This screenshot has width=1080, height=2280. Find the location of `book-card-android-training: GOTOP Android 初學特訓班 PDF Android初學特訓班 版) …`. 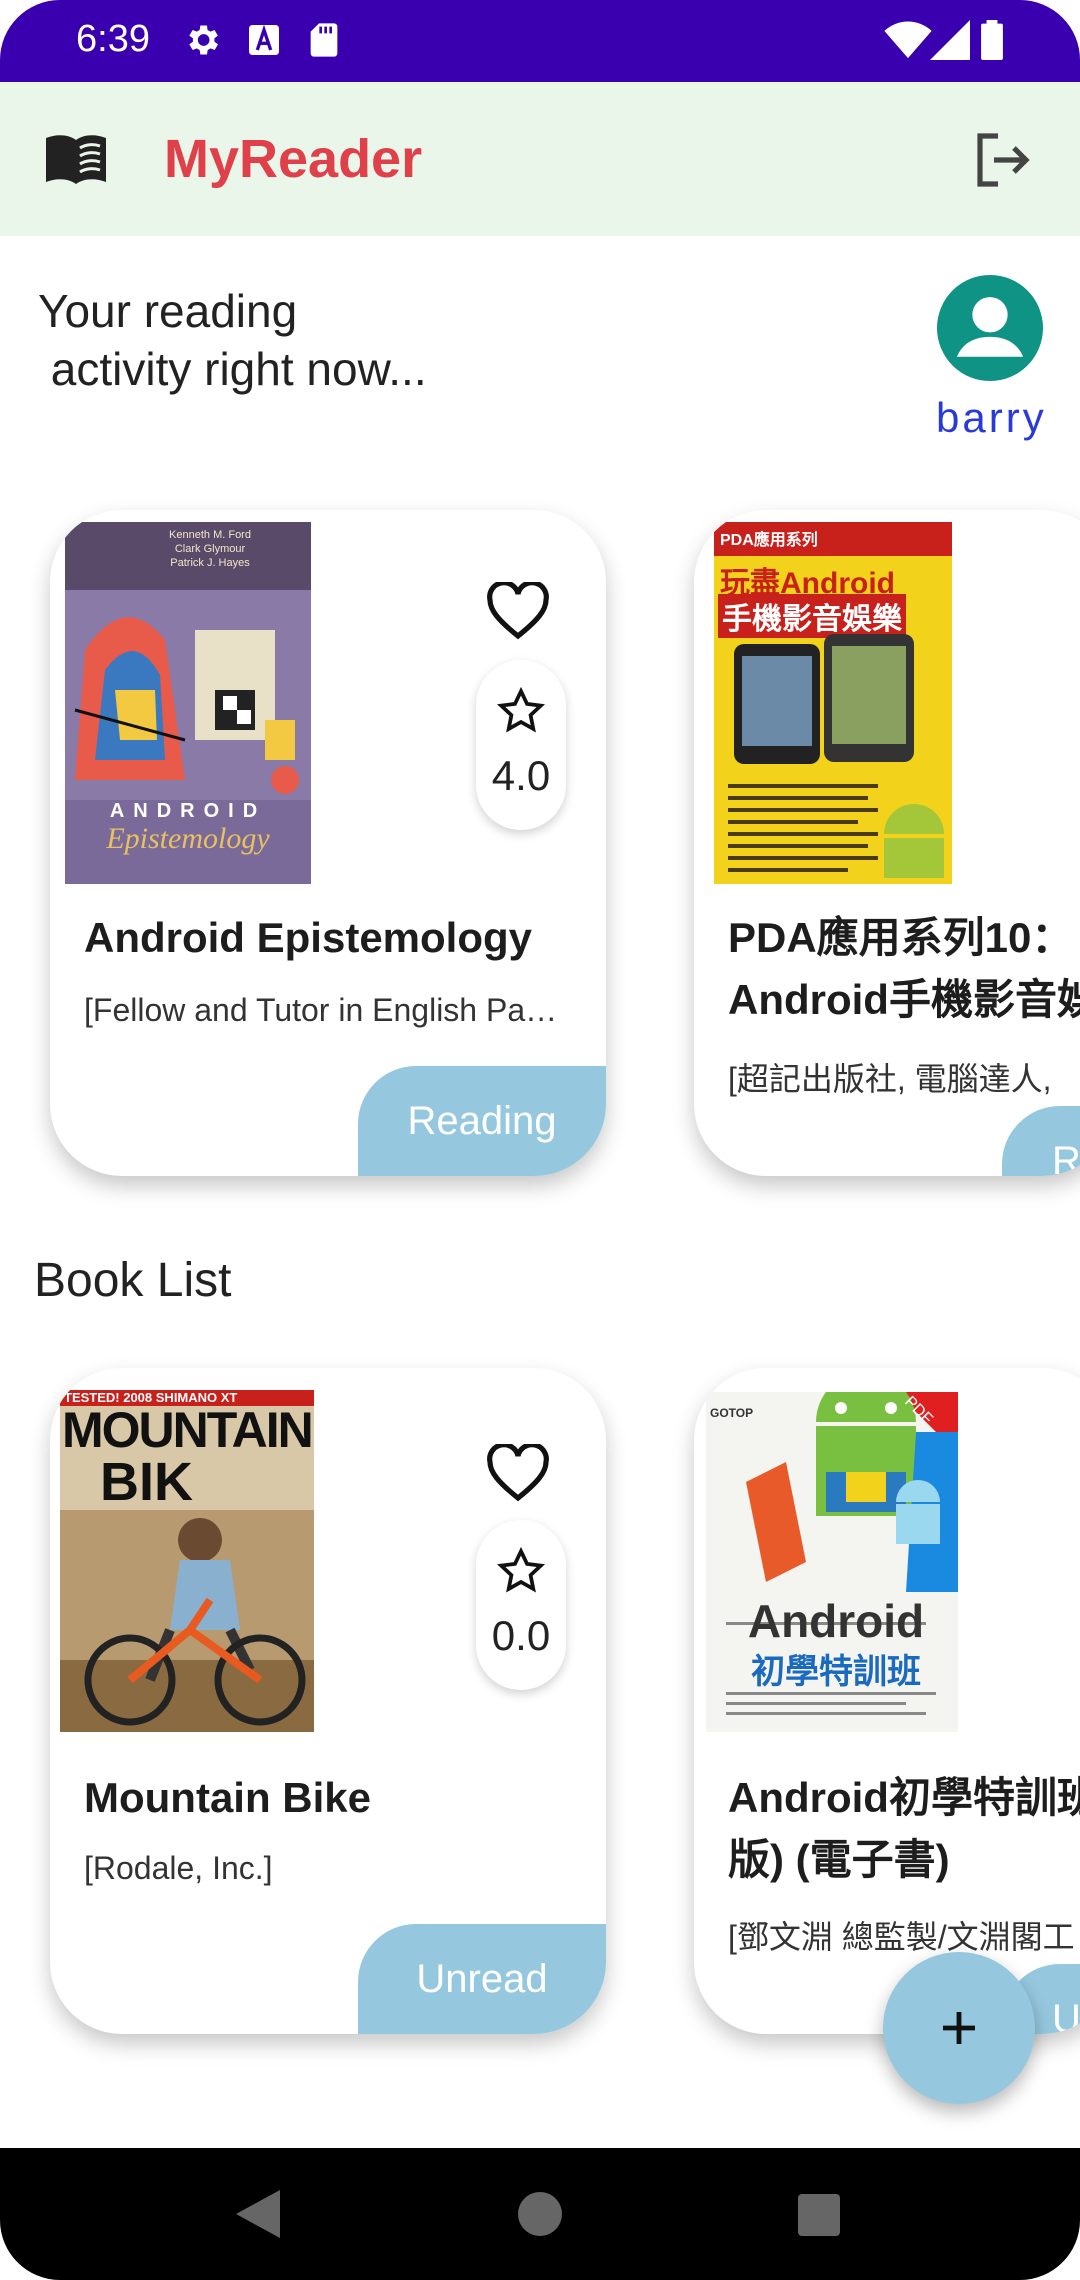

book-card-android-training: GOTOP Android 初學特訓班 PDF Android初學特訓班 版) … is located at coordinates (887, 1701).